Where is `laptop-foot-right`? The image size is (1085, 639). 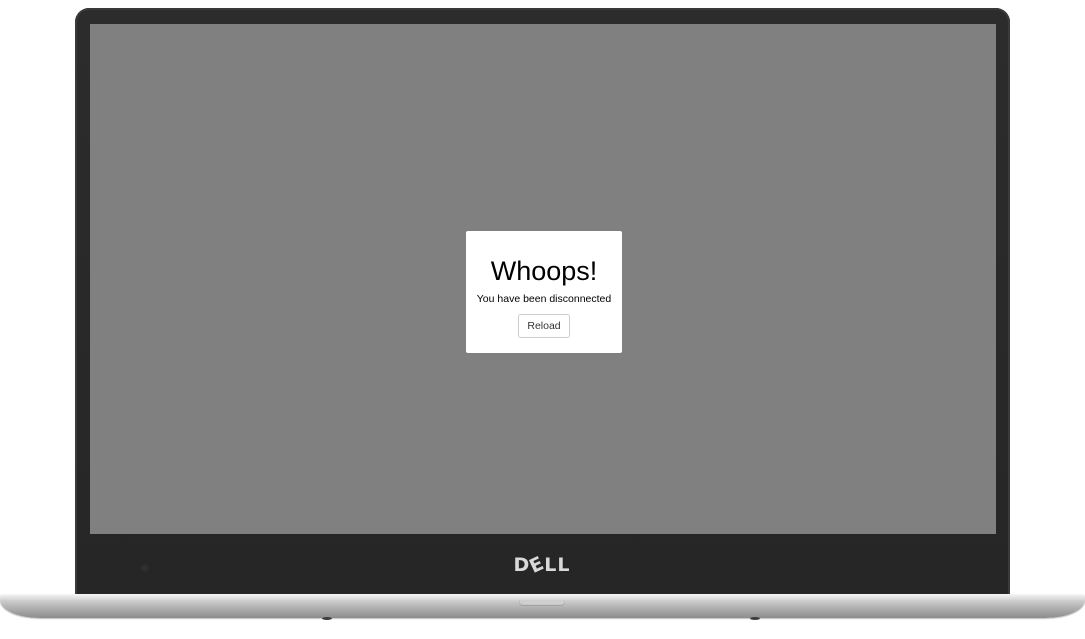 laptop-foot-right is located at coordinates (755, 618).